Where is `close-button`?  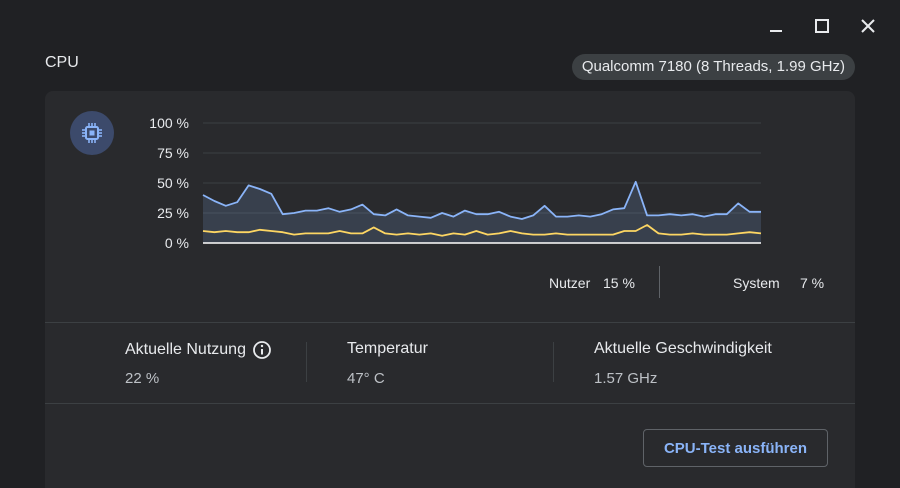
close-button is located at coordinates (868, 26).